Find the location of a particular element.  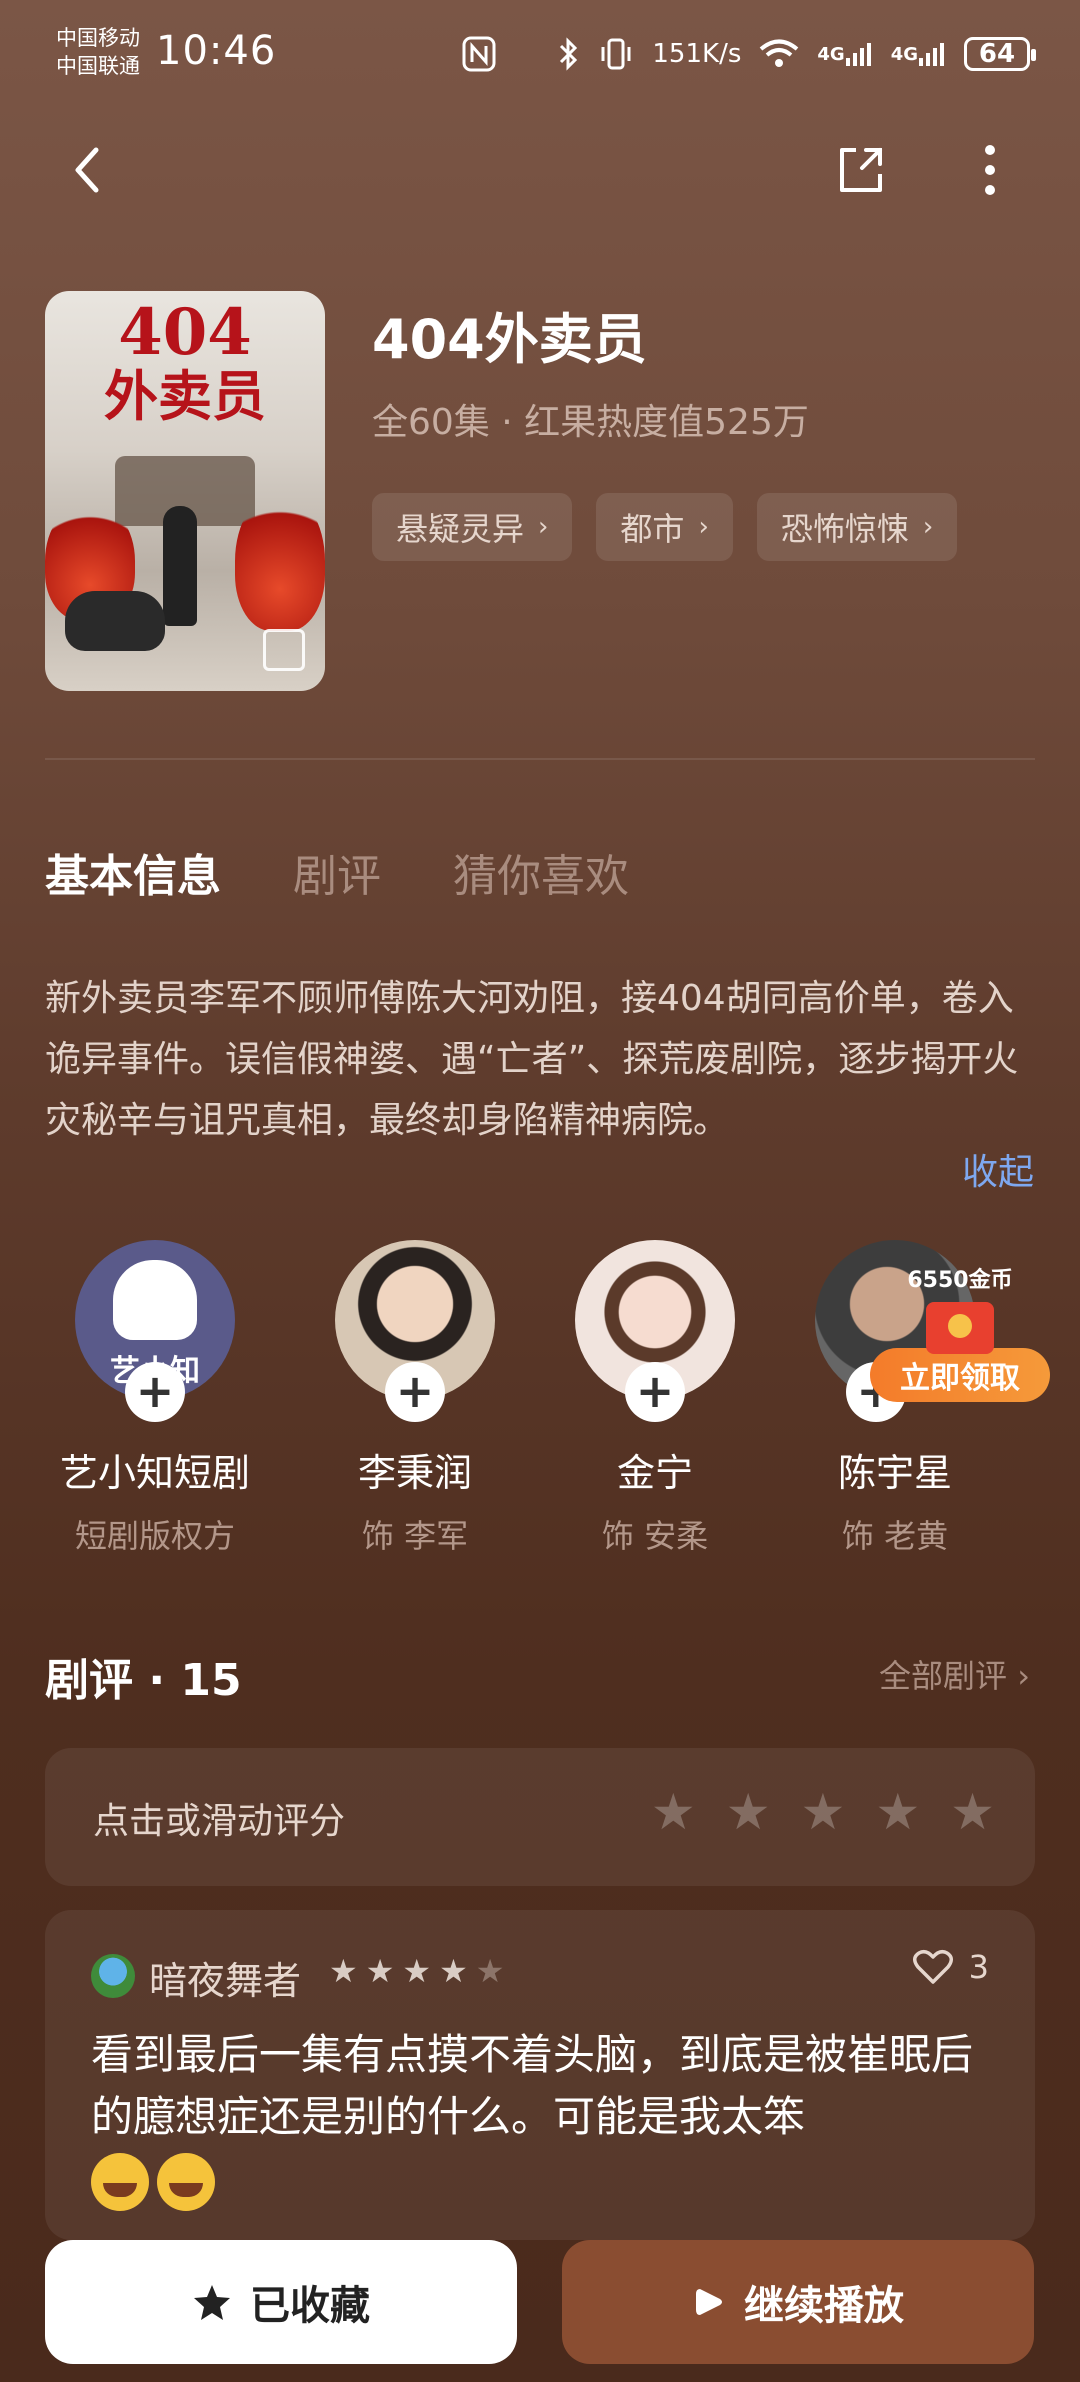

favorite-button: 已收藏 is located at coordinates (281, 2302).